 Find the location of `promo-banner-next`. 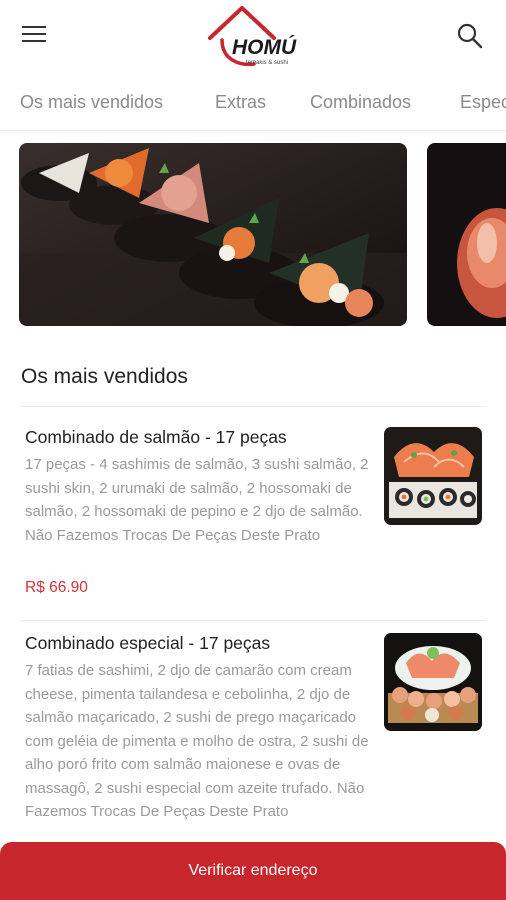

promo-banner-next is located at coordinates (466, 234).